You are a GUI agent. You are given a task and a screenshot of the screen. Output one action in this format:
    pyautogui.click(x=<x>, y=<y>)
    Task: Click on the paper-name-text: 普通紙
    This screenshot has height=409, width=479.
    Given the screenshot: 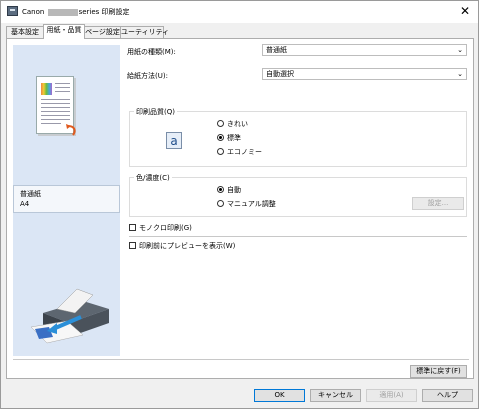 What is the action you would take?
    pyautogui.click(x=30, y=194)
    